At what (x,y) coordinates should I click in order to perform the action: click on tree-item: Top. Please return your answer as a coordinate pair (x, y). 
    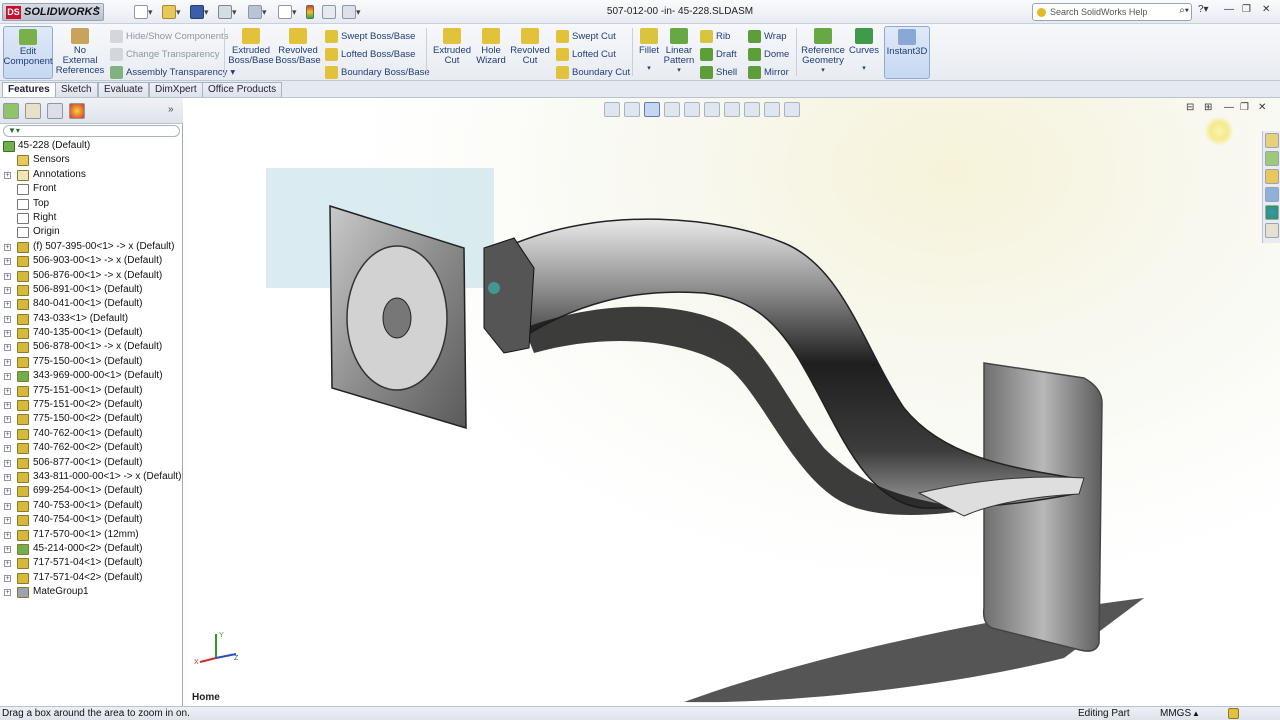
    Looking at the image, I should click on (91, 204).